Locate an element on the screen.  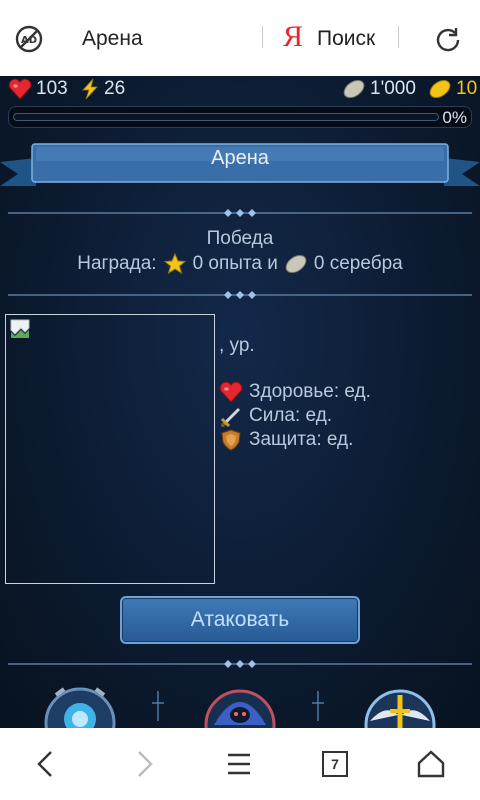
wizard-icon is located at coordinates (240, 708).